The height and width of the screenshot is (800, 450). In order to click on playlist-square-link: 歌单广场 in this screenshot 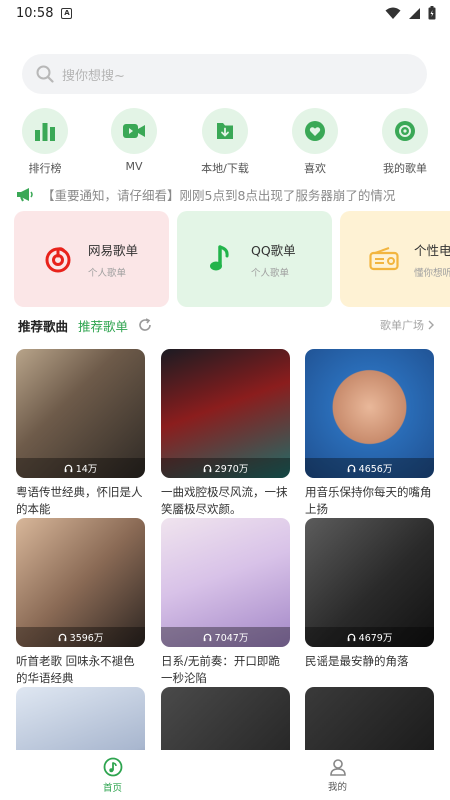, I will do `click(407, 325)`.